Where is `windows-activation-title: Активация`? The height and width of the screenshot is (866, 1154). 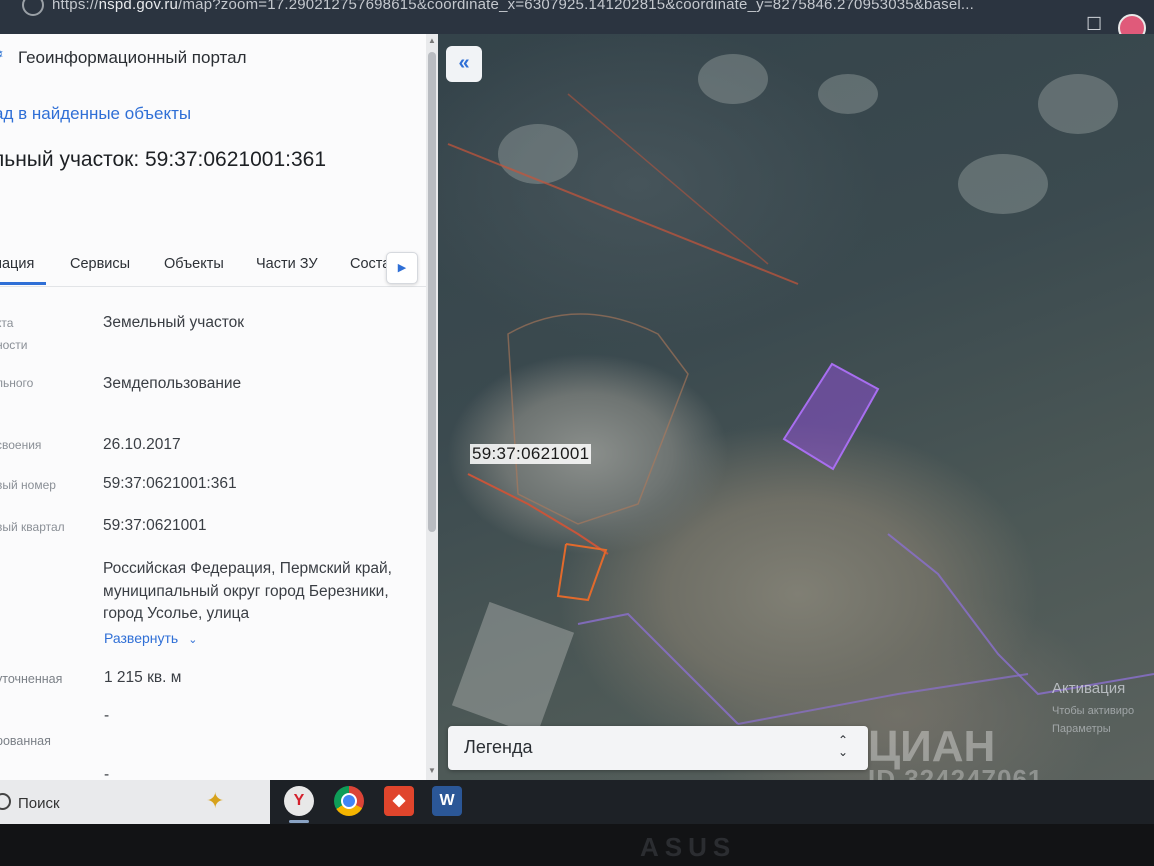 windows-activation-title: Активация is located at coordinates (1089, 688).